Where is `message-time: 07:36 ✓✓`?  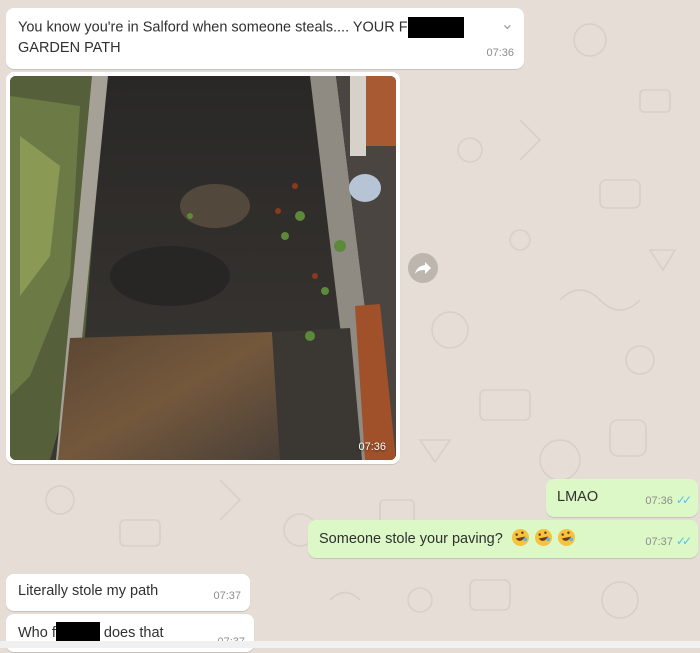
message-time: 07:36 ✓✓ is located at coordinates (668, 500).